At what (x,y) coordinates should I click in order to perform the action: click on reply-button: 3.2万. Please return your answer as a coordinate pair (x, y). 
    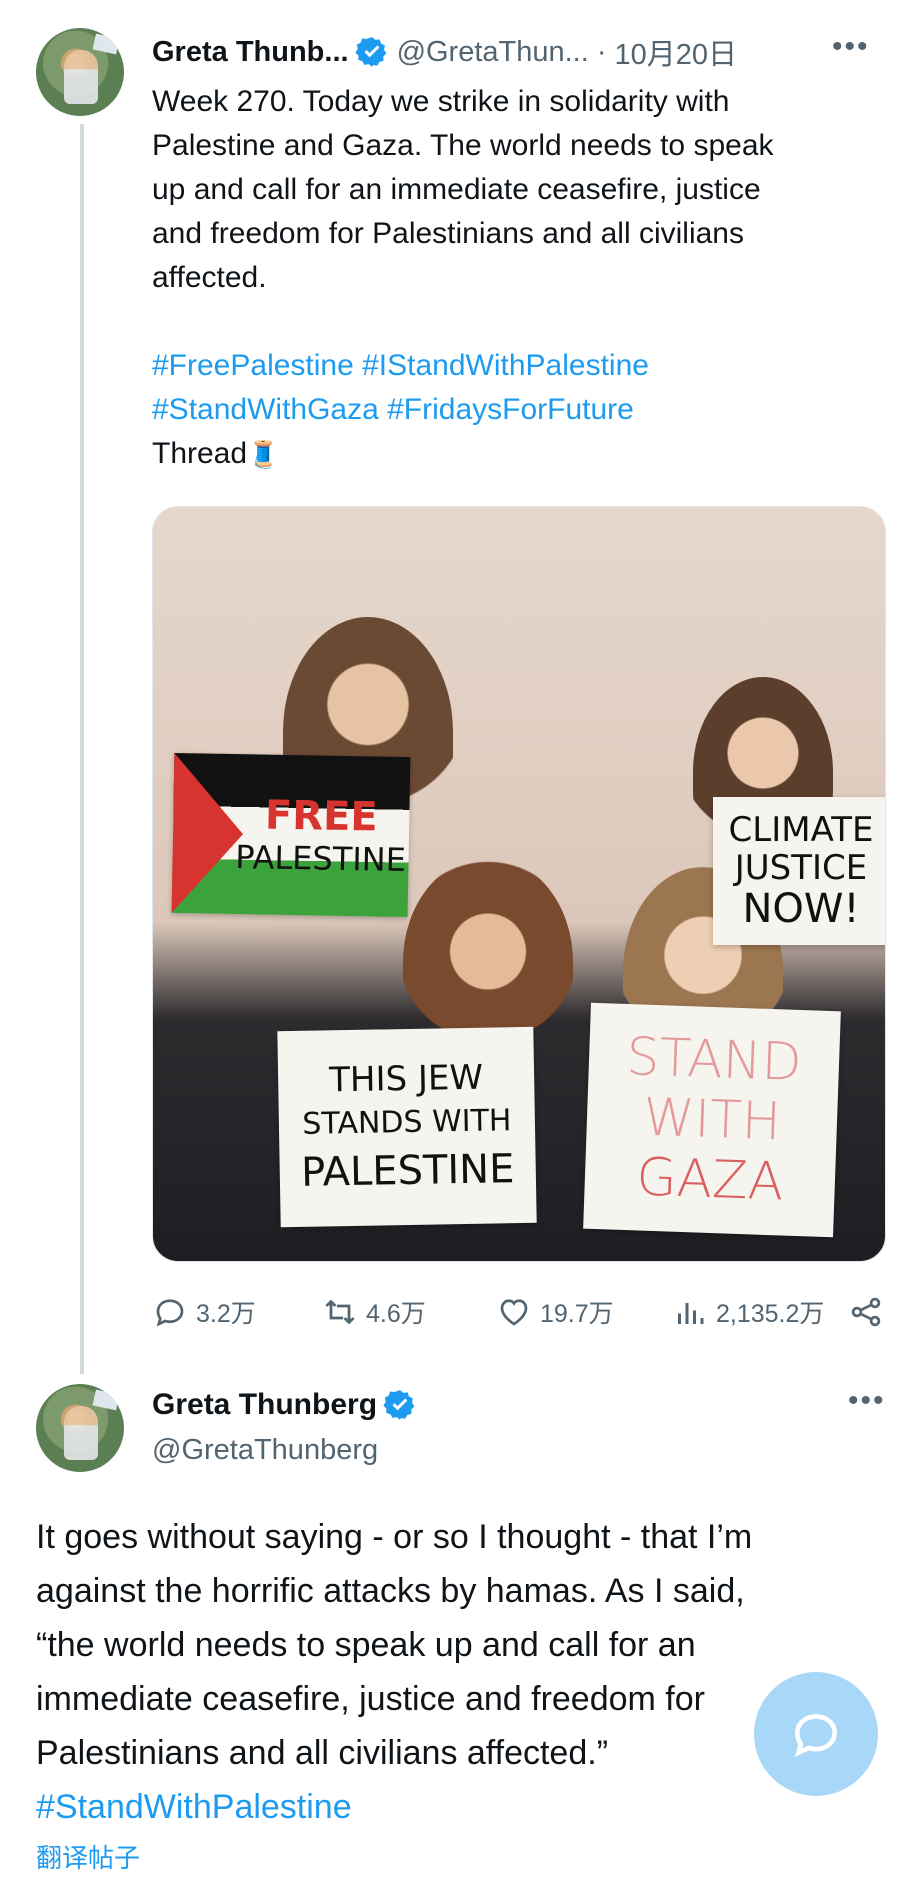
    Looking at the image, I should click on (204, 1312).